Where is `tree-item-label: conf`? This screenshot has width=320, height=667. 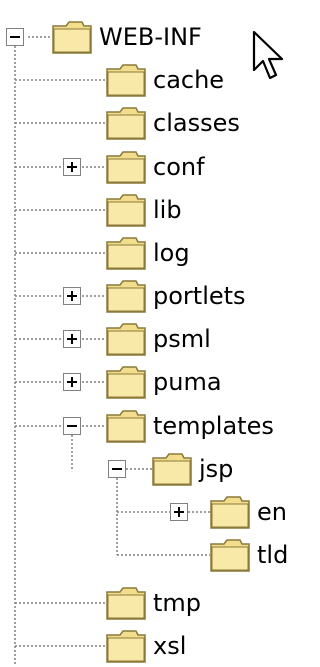
tree-item-label: conf is located at coordinates (179, 167).